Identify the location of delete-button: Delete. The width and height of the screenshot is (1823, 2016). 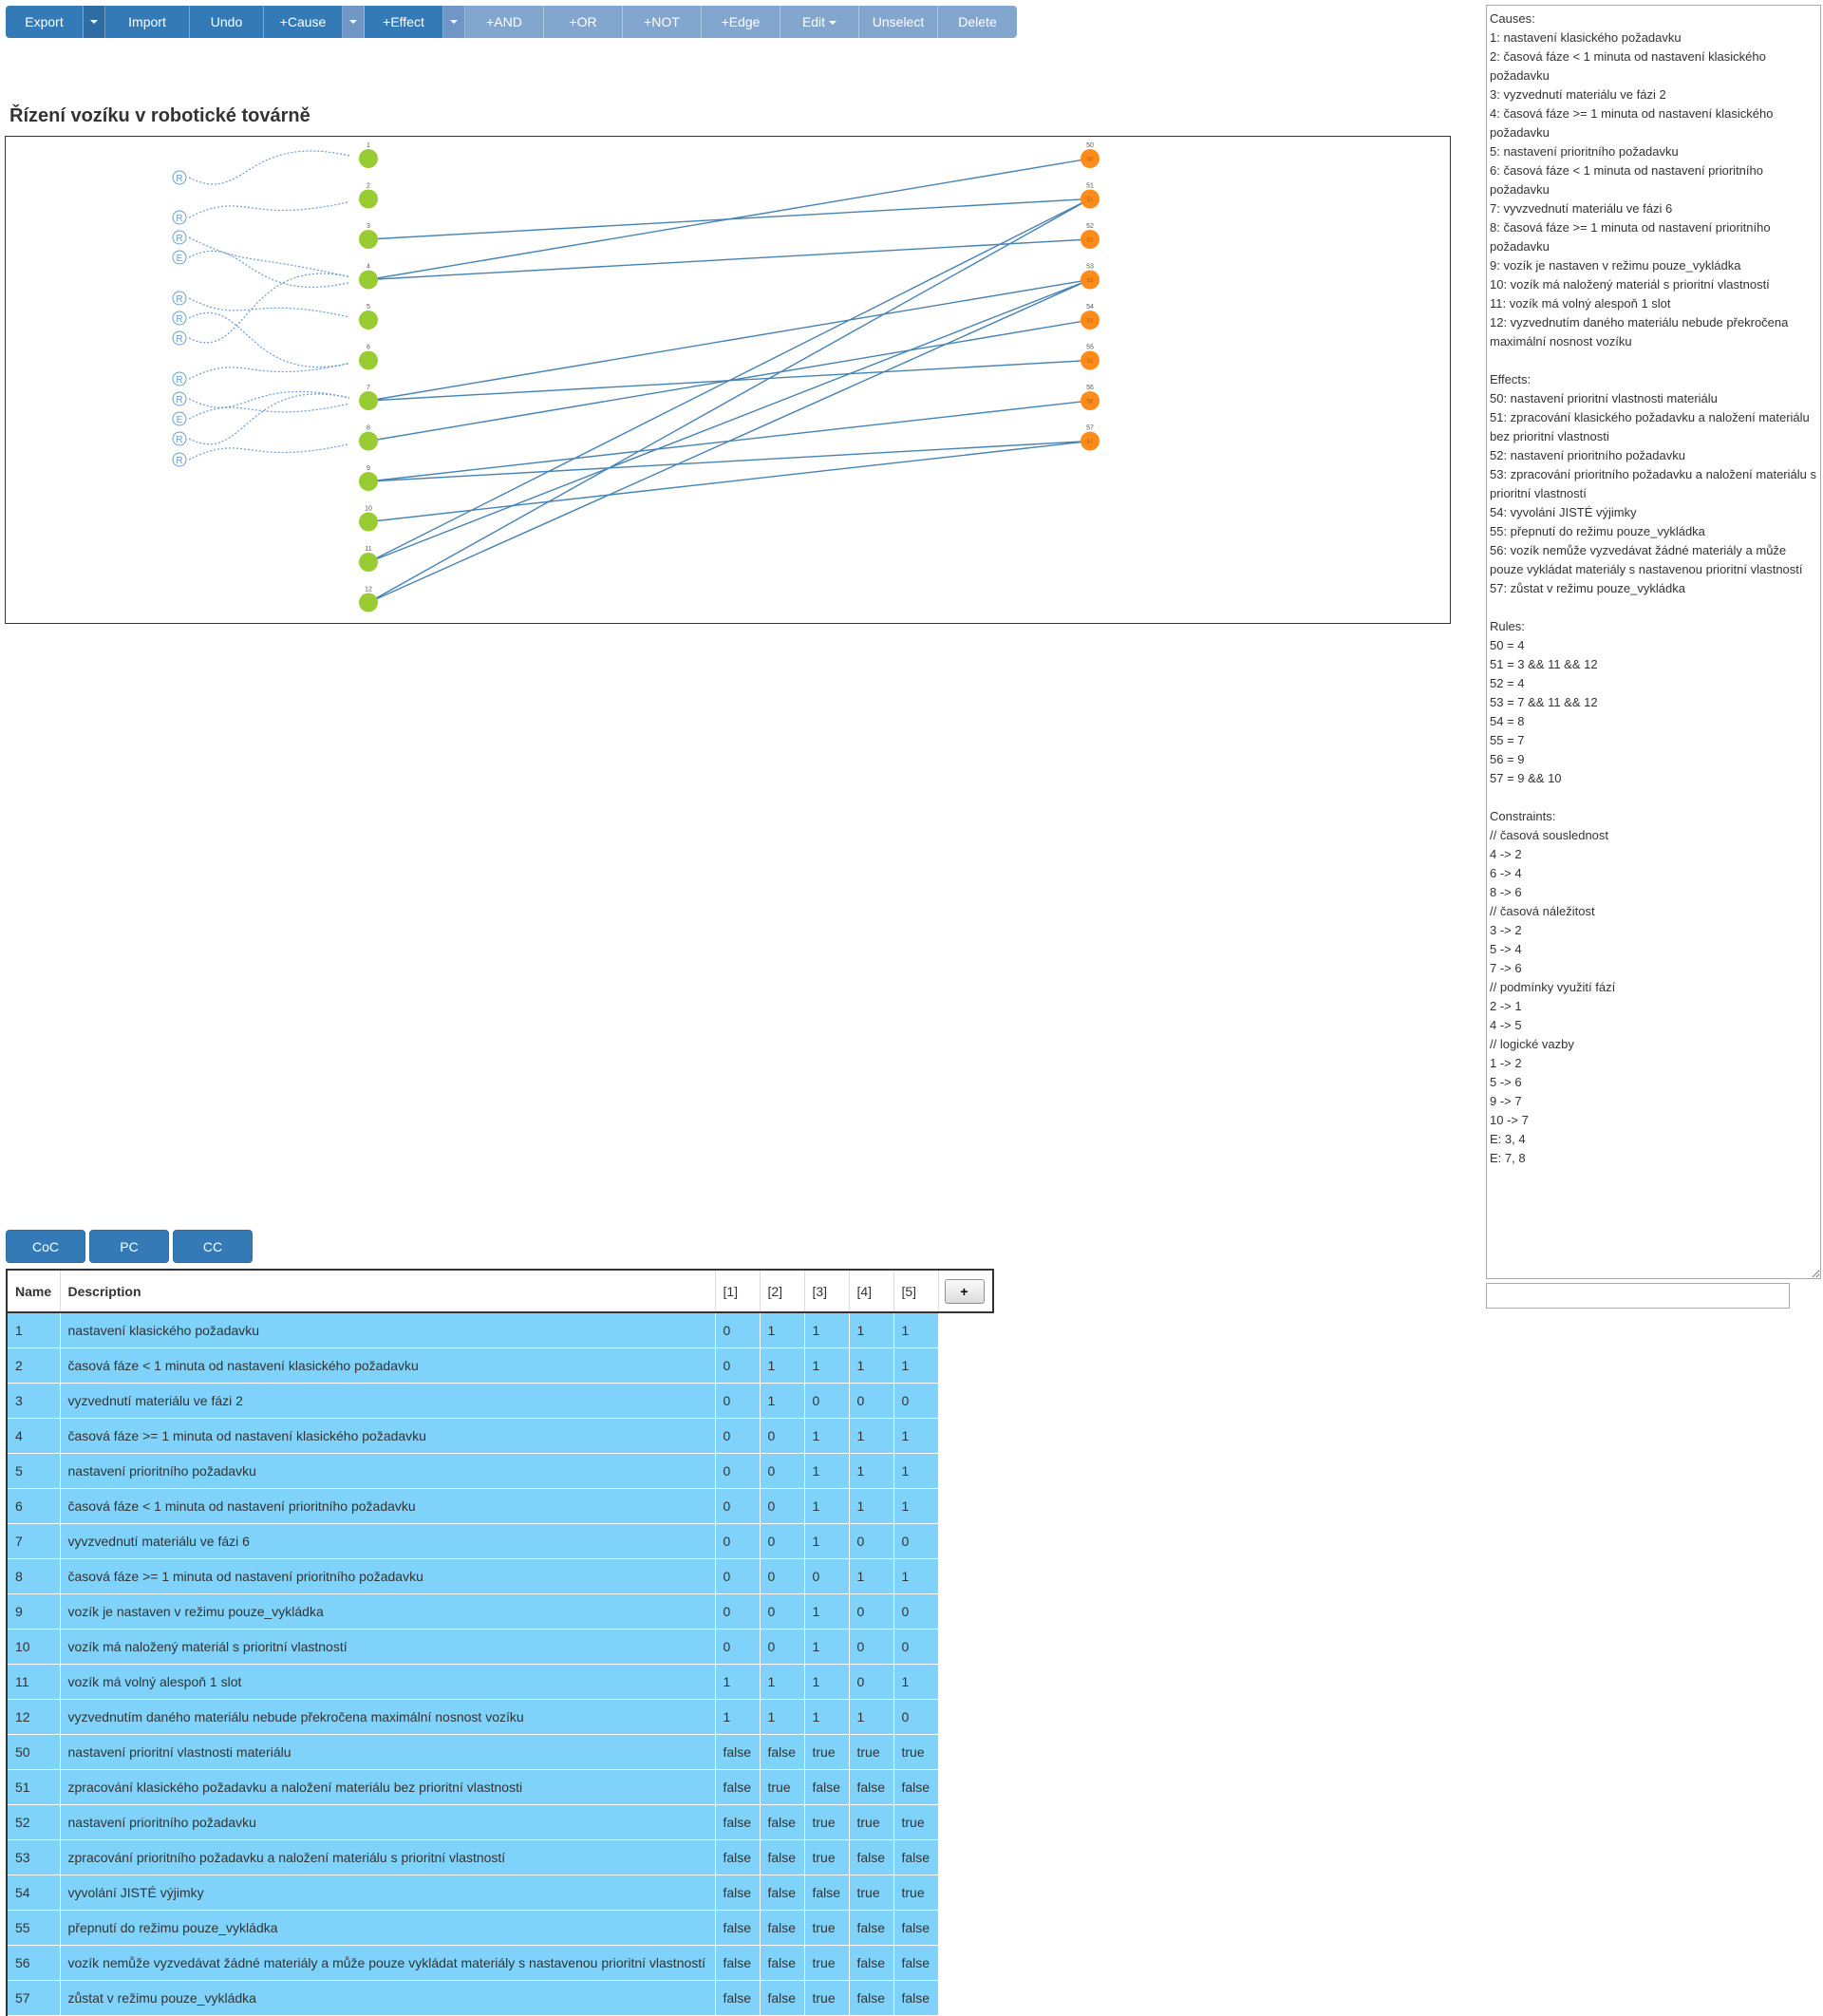
(977, 22).